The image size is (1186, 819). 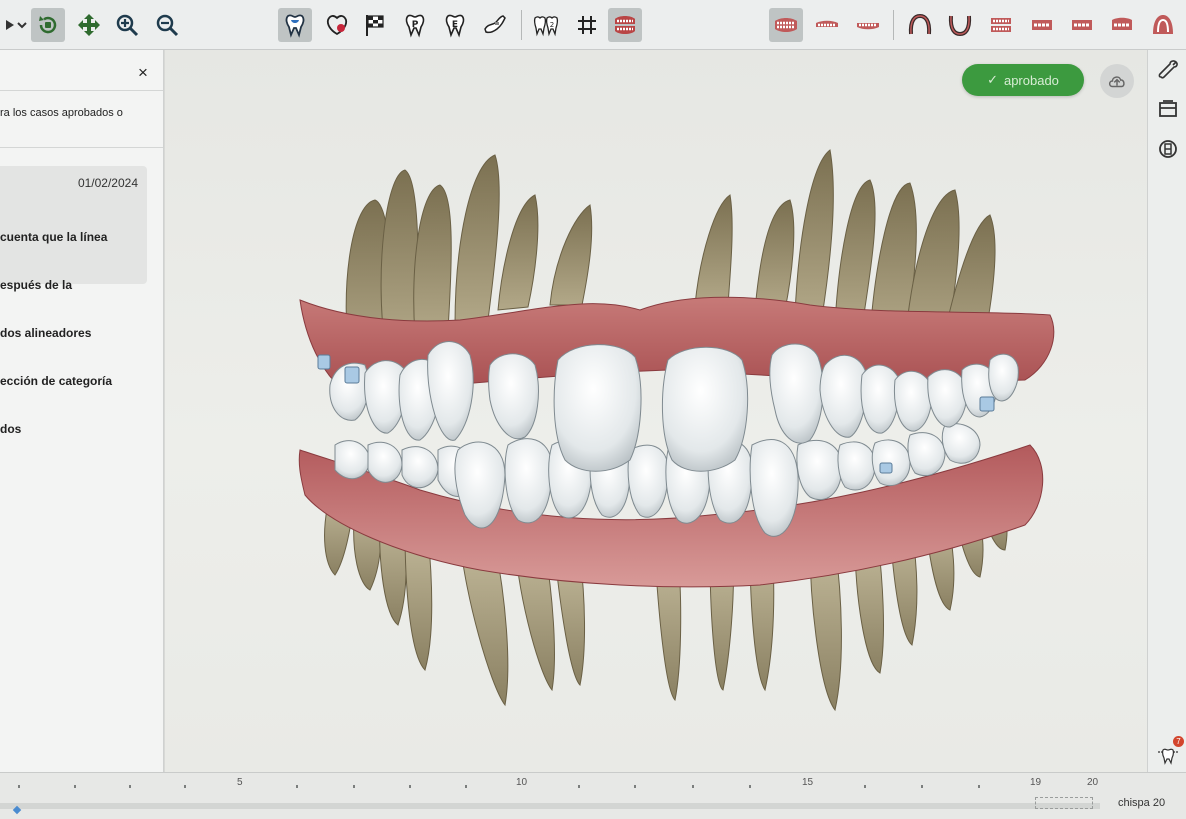 I want to click on timeline-end-marker, so click(x=1064, y=803).